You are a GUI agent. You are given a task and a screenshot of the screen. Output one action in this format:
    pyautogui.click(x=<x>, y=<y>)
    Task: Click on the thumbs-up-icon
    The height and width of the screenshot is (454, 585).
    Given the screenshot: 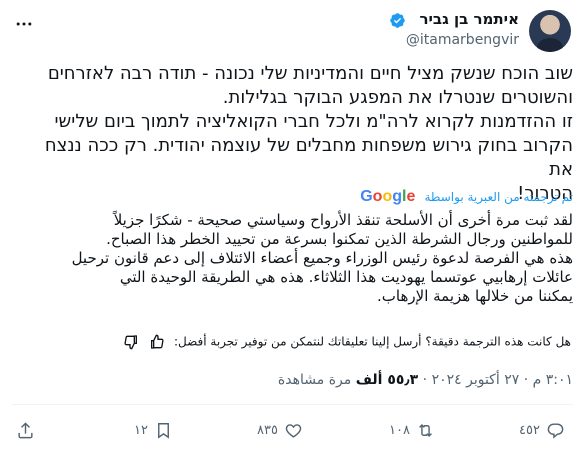 What is the action you would take?
    pyautogui.click(x=157, y=342)
    